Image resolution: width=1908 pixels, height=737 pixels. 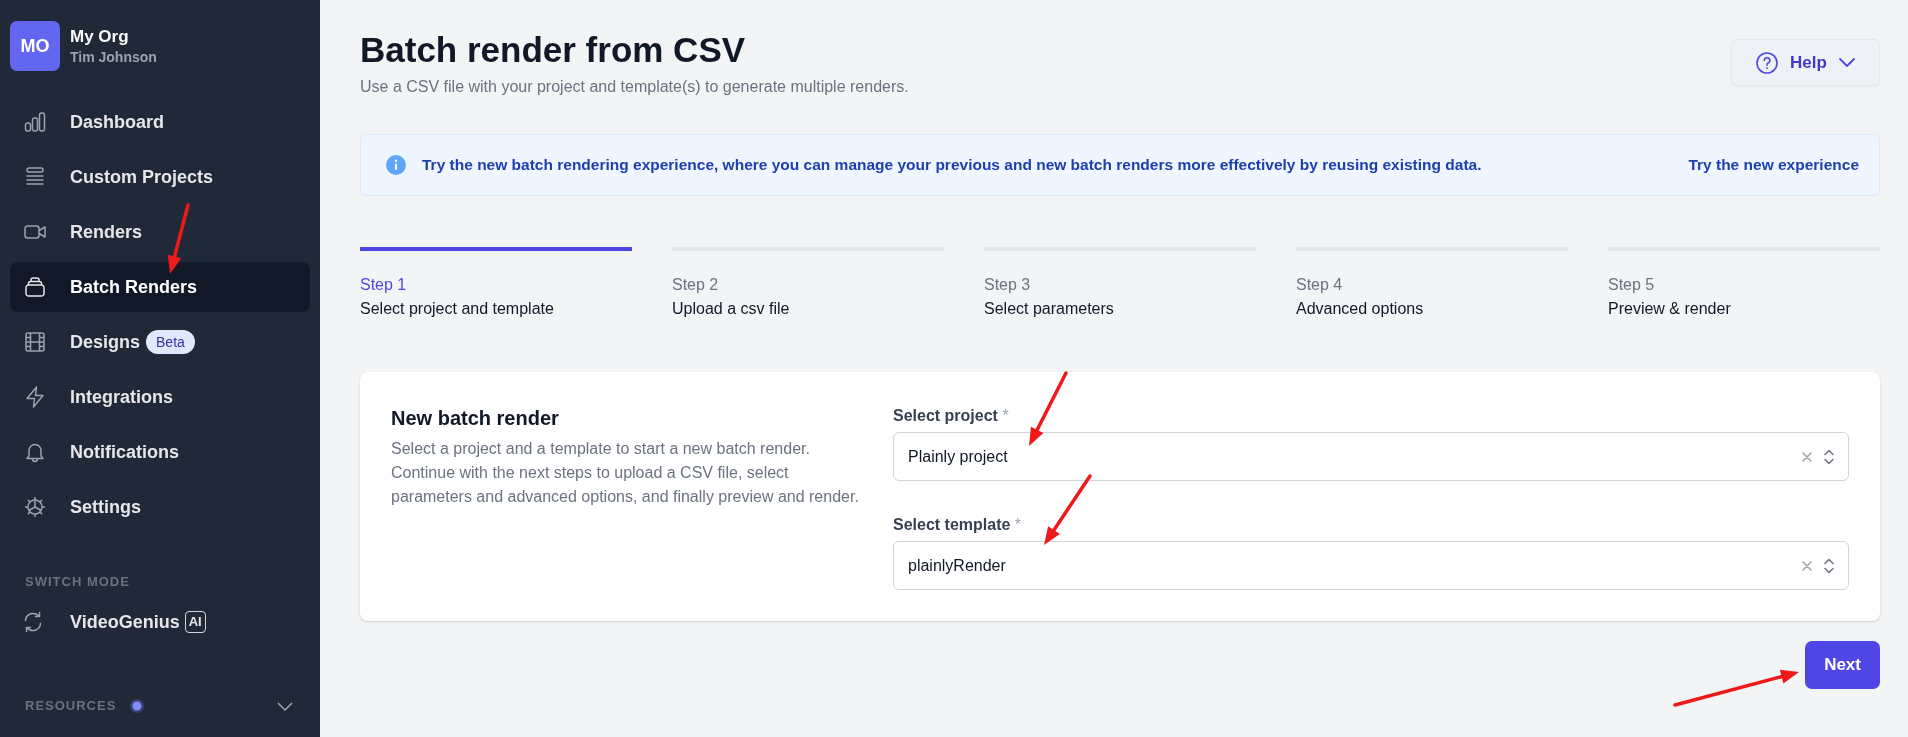 I want to click on beta-badge: Beta, so click(x=170, y=342).